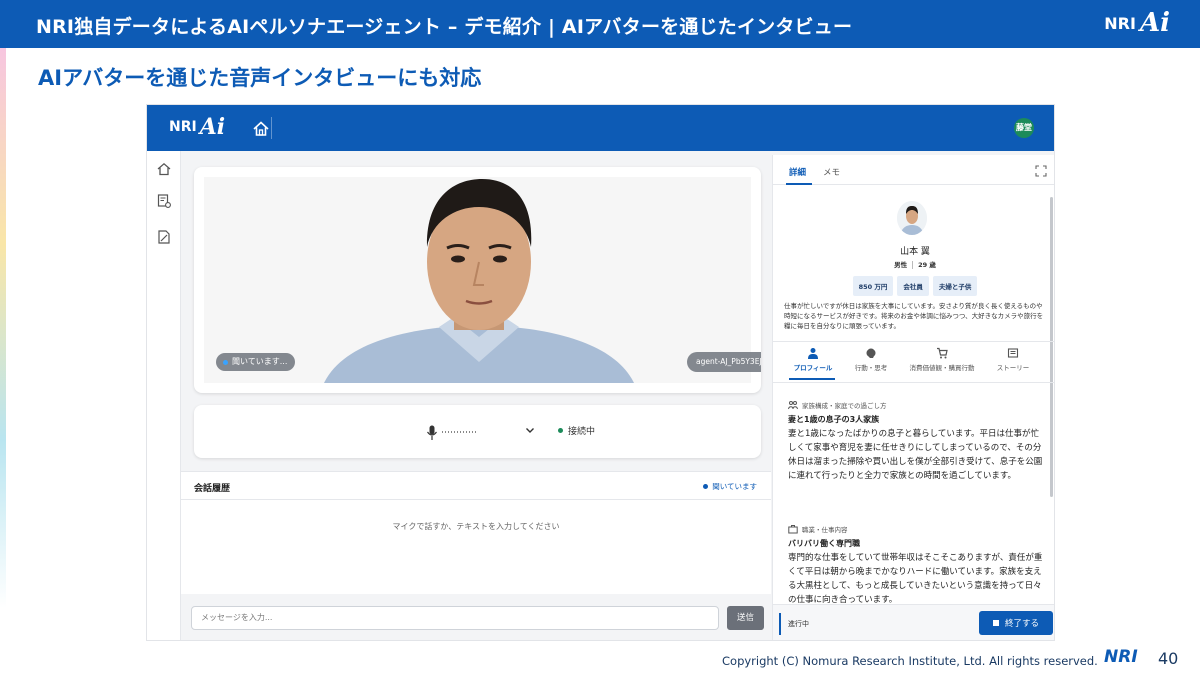  Describe the element at coordinates (734, 486) in the screenshot. I see `history-status-text: 聞いています` at that location.